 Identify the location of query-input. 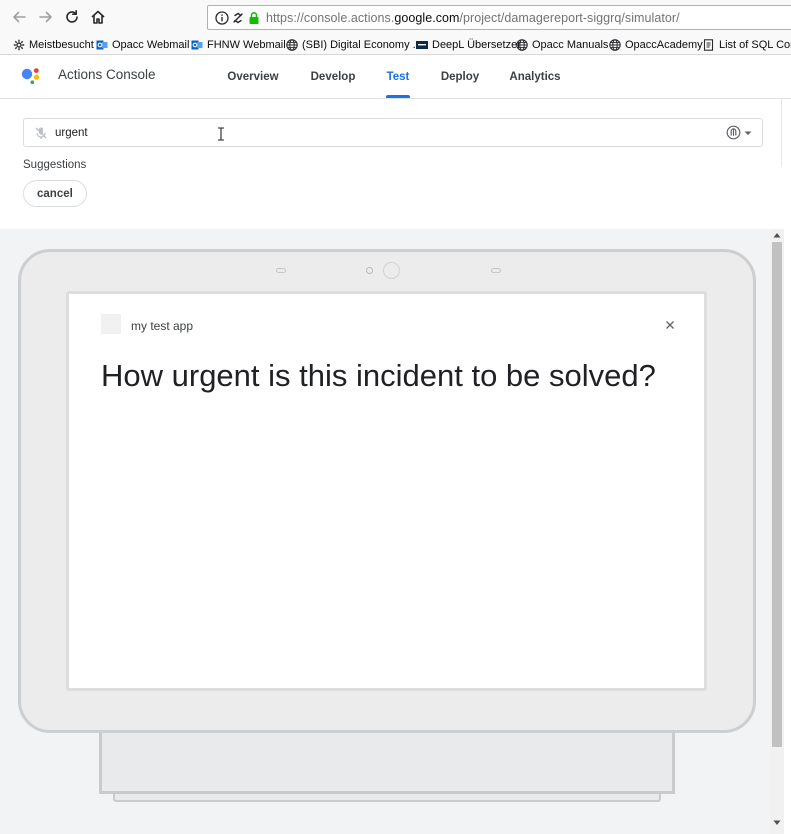
(335, 132).